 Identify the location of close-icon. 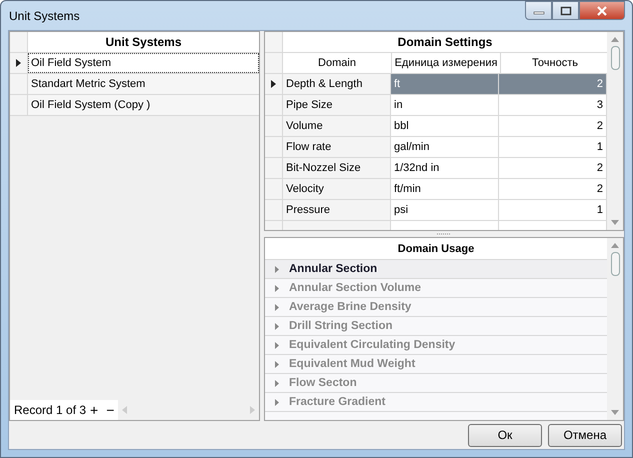
(602, 11).